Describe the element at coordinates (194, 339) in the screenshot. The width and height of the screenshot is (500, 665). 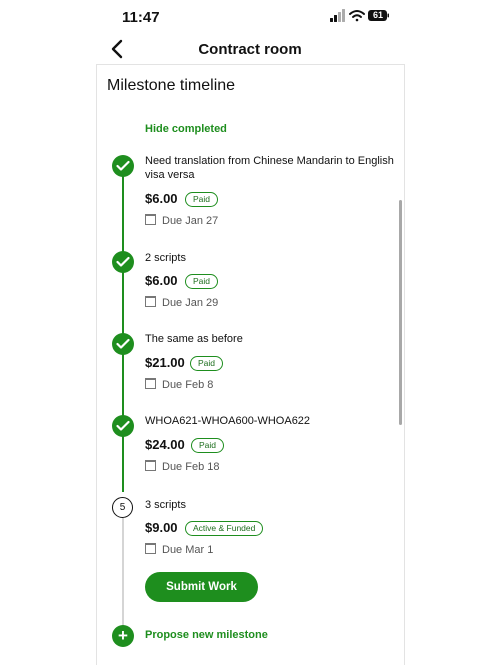
I see `milestone-title: The same as before` at that location.